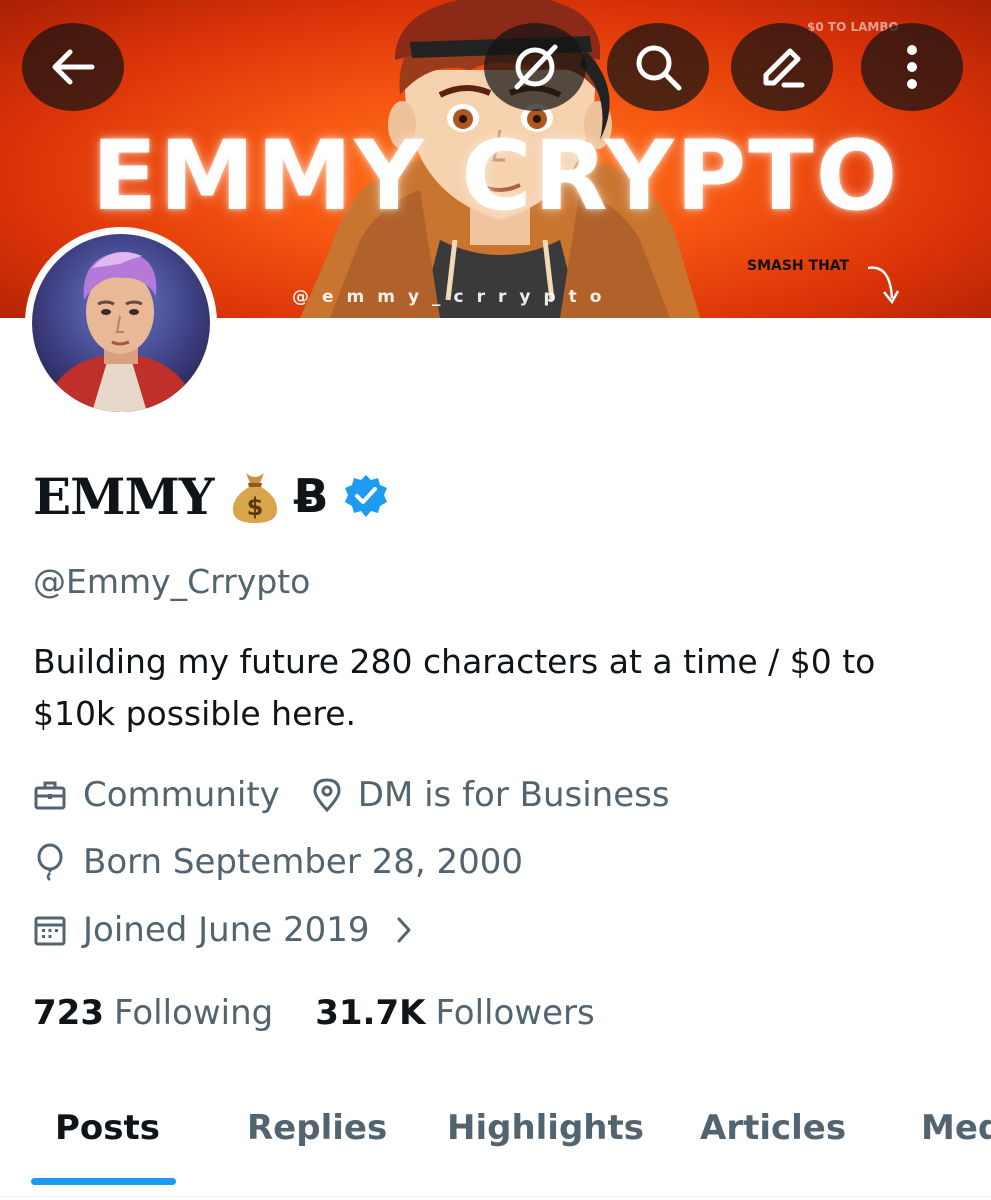 Image resolution: width=991 pixels, height=1200 pixels. I want to click on arrow-left-icon, so click(73, 67).